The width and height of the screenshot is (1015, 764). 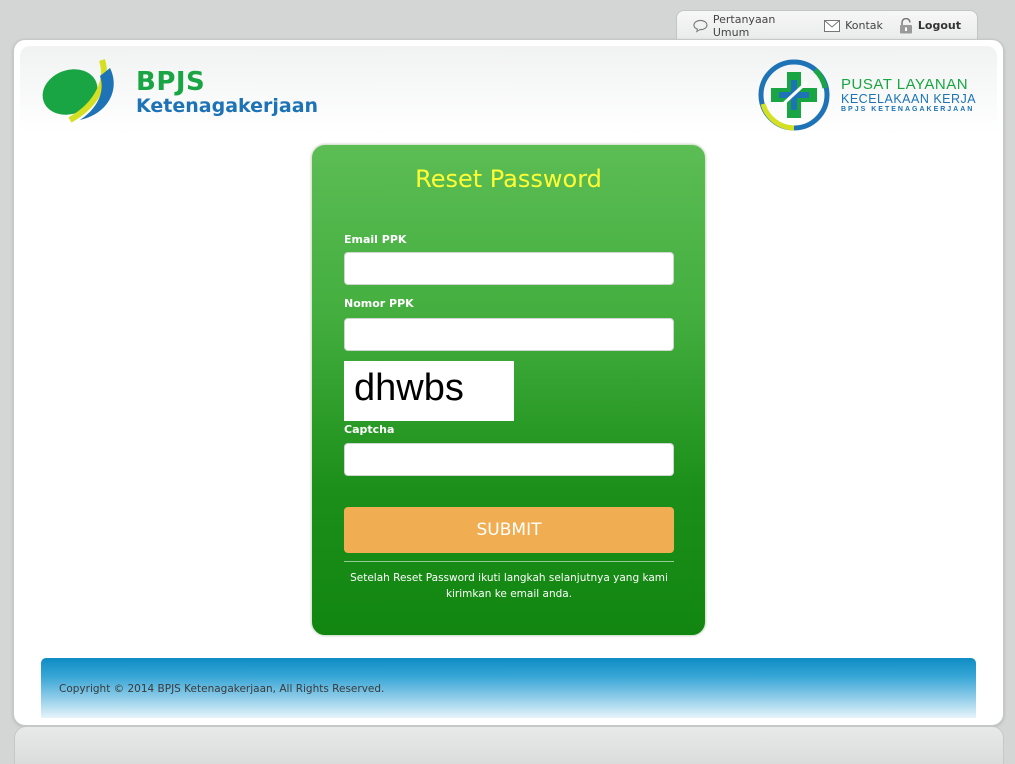 What do you see at coordinates (375, 239) in the screenshot?
I see `email-label: Email PPK` at bounding box center [375, 239].